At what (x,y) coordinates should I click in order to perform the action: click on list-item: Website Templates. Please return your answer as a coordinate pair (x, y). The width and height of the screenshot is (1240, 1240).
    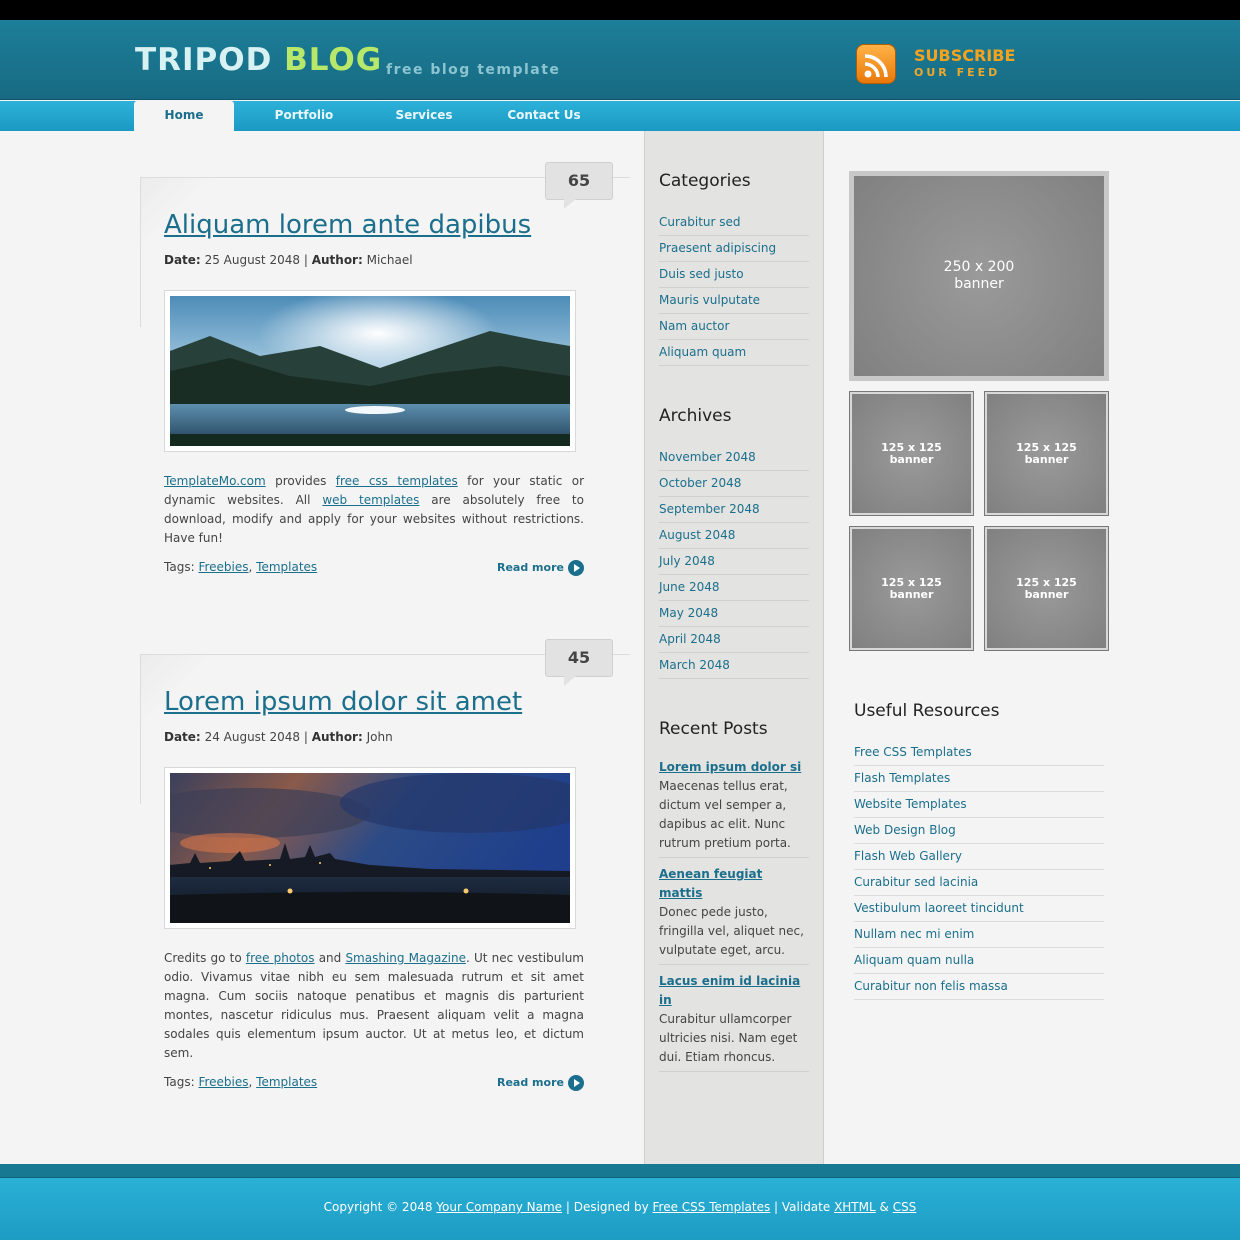
    Looking at the image, I should click on (979, 805).